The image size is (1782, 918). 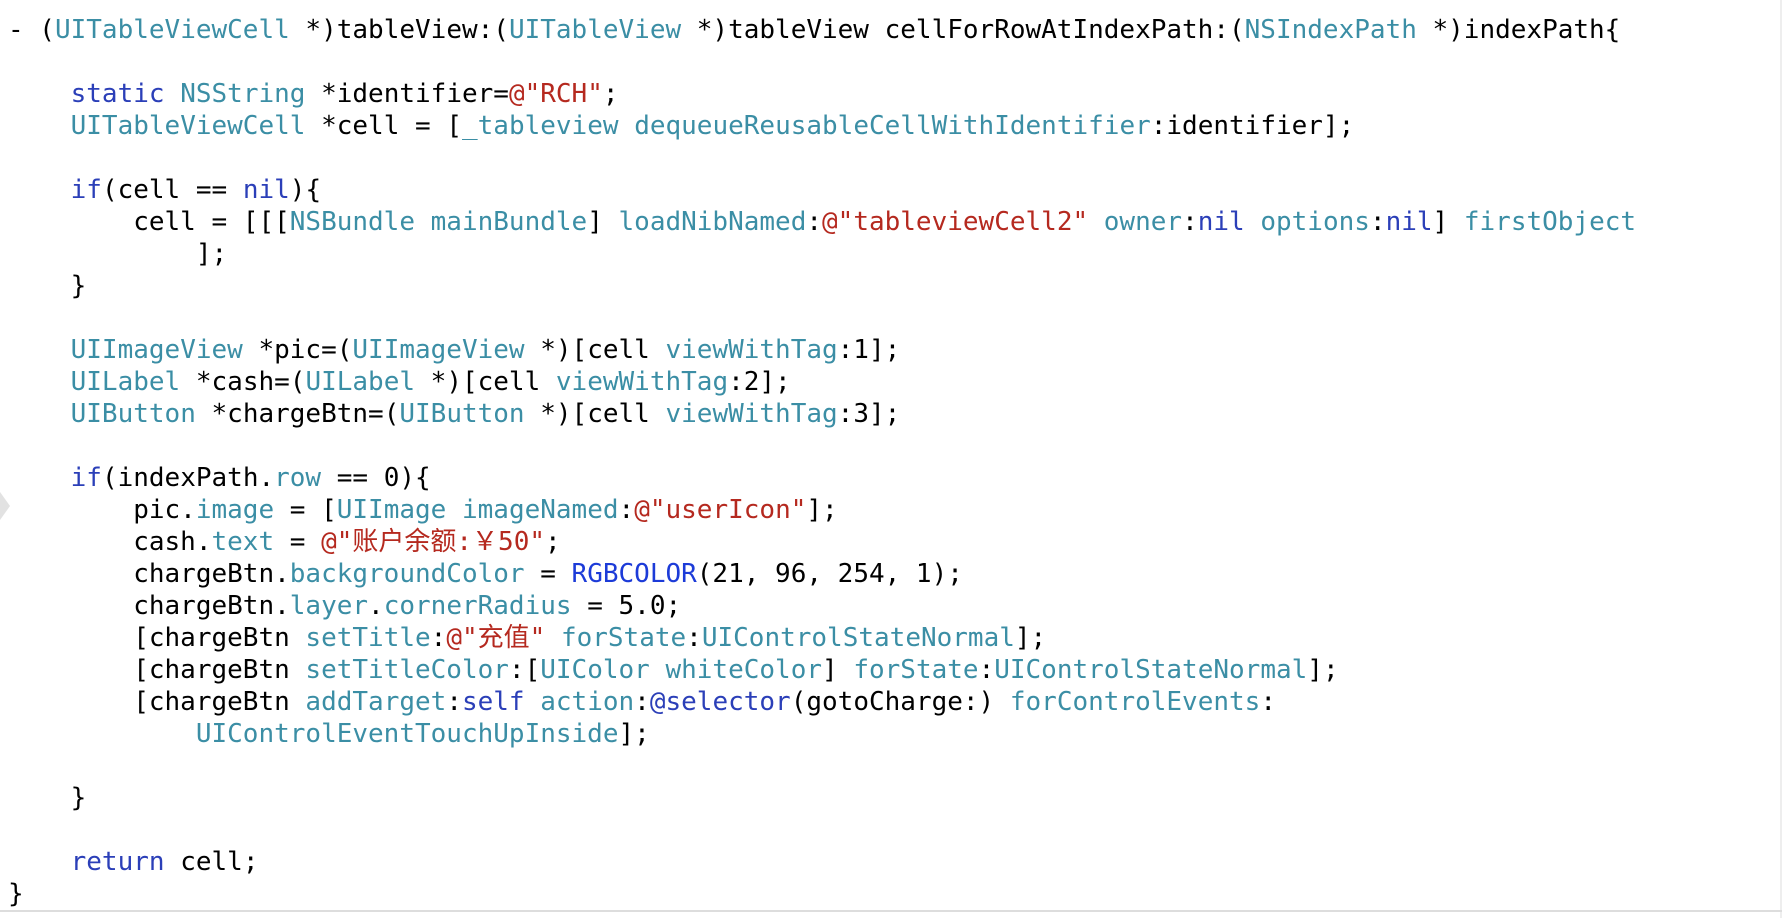 What do you see at coordinates (626, 606) in the screenshot?
I see `code-token-plain: = 5.0;` at bounding box center [626, 606].